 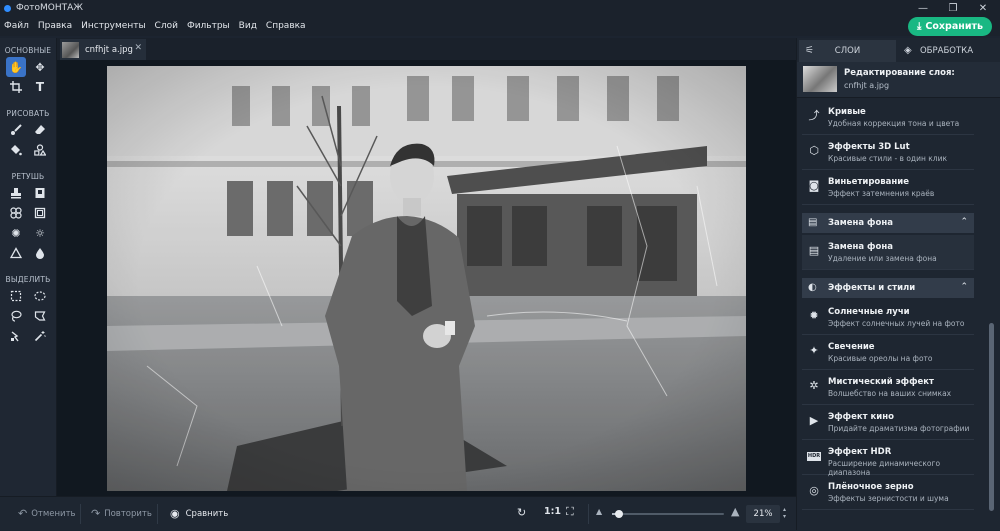 What do you see at coordinates (763, 514) in the screenshot?
I see `zoom-level-field: 21%` at bounding box center [763, 514].